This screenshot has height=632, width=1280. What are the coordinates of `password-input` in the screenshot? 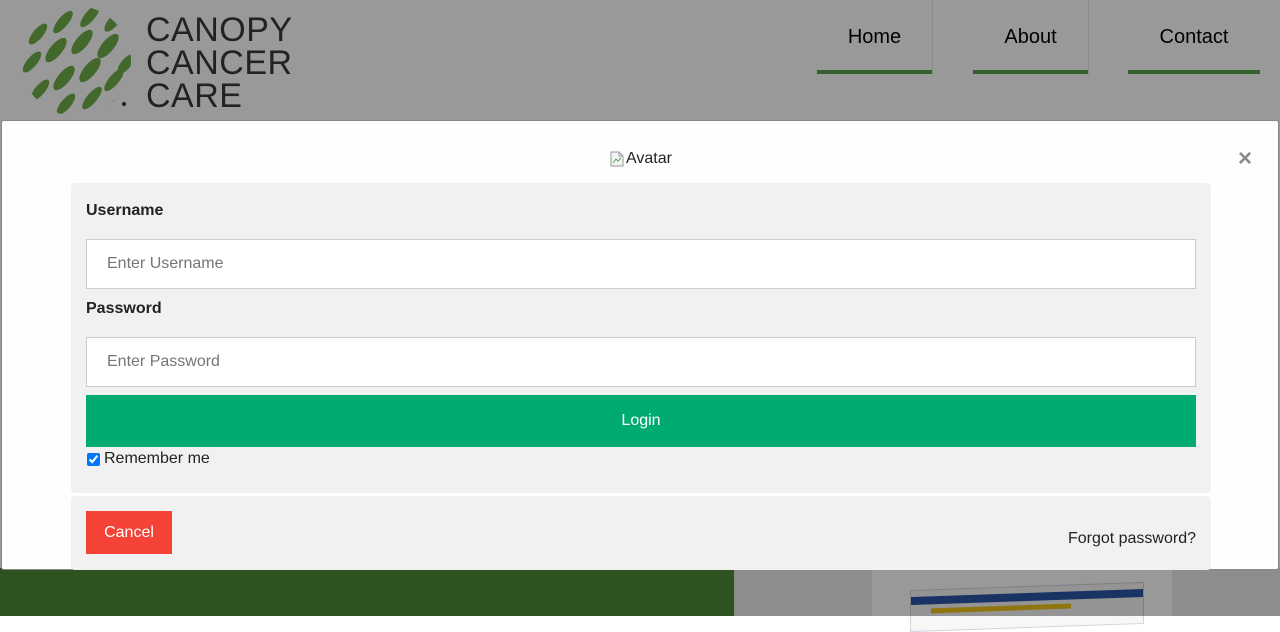 It's located at (641, 362).